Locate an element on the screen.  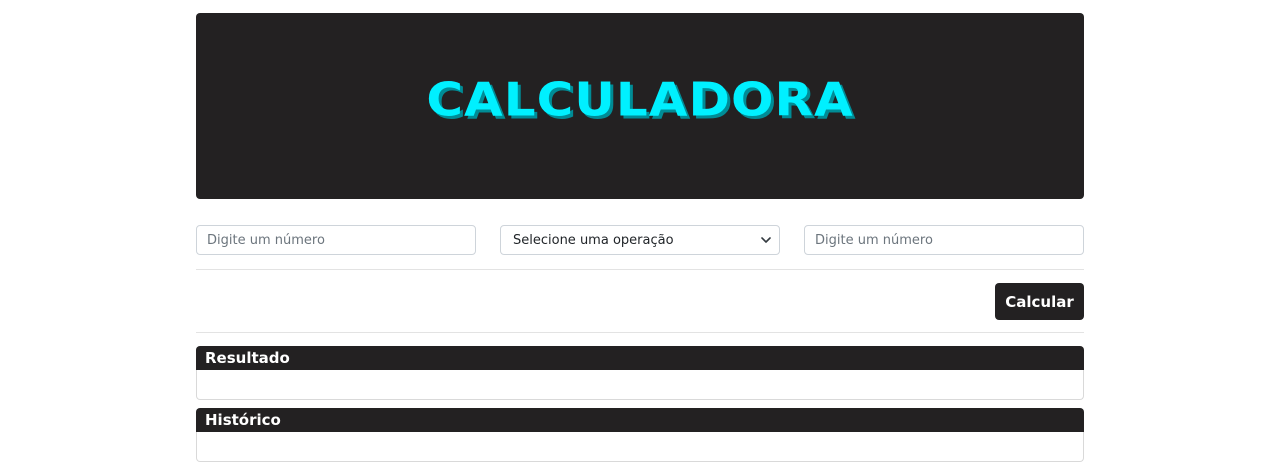
history-panel: Histórico is located at coordinates (640, 435).